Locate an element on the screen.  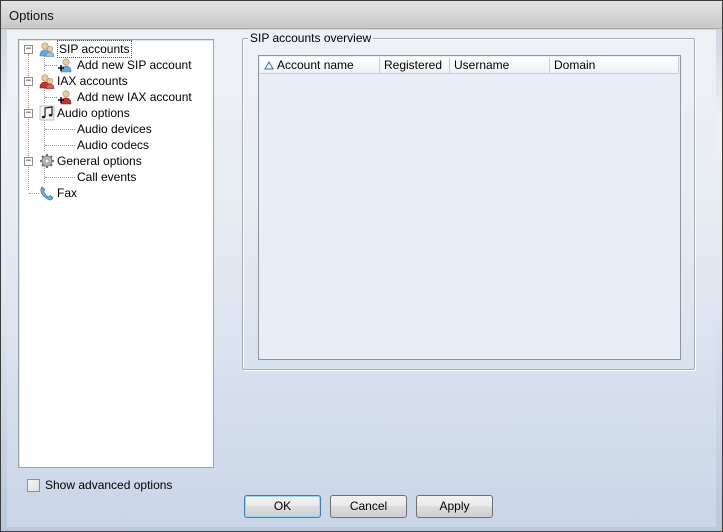
tree-item-label: General options is located at coordinates (99, 161).